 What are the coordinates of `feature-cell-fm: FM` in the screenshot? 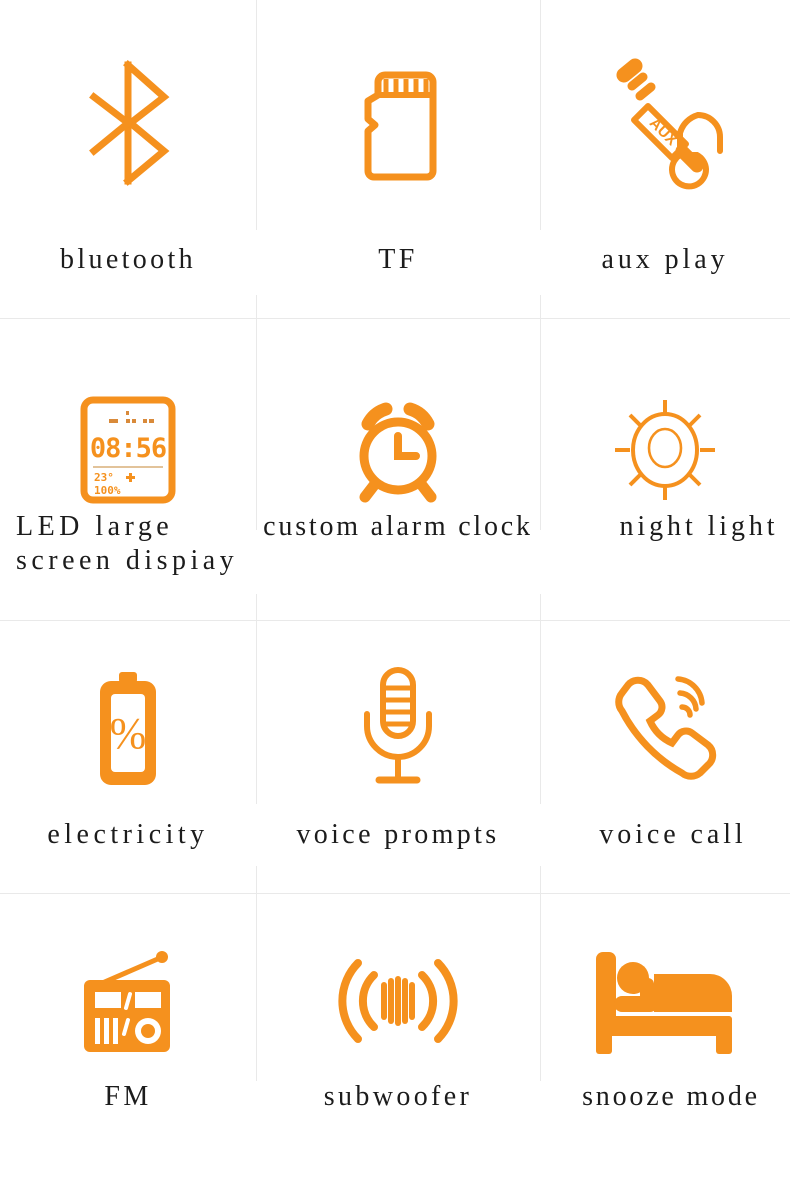 It's located at (128, 1037).